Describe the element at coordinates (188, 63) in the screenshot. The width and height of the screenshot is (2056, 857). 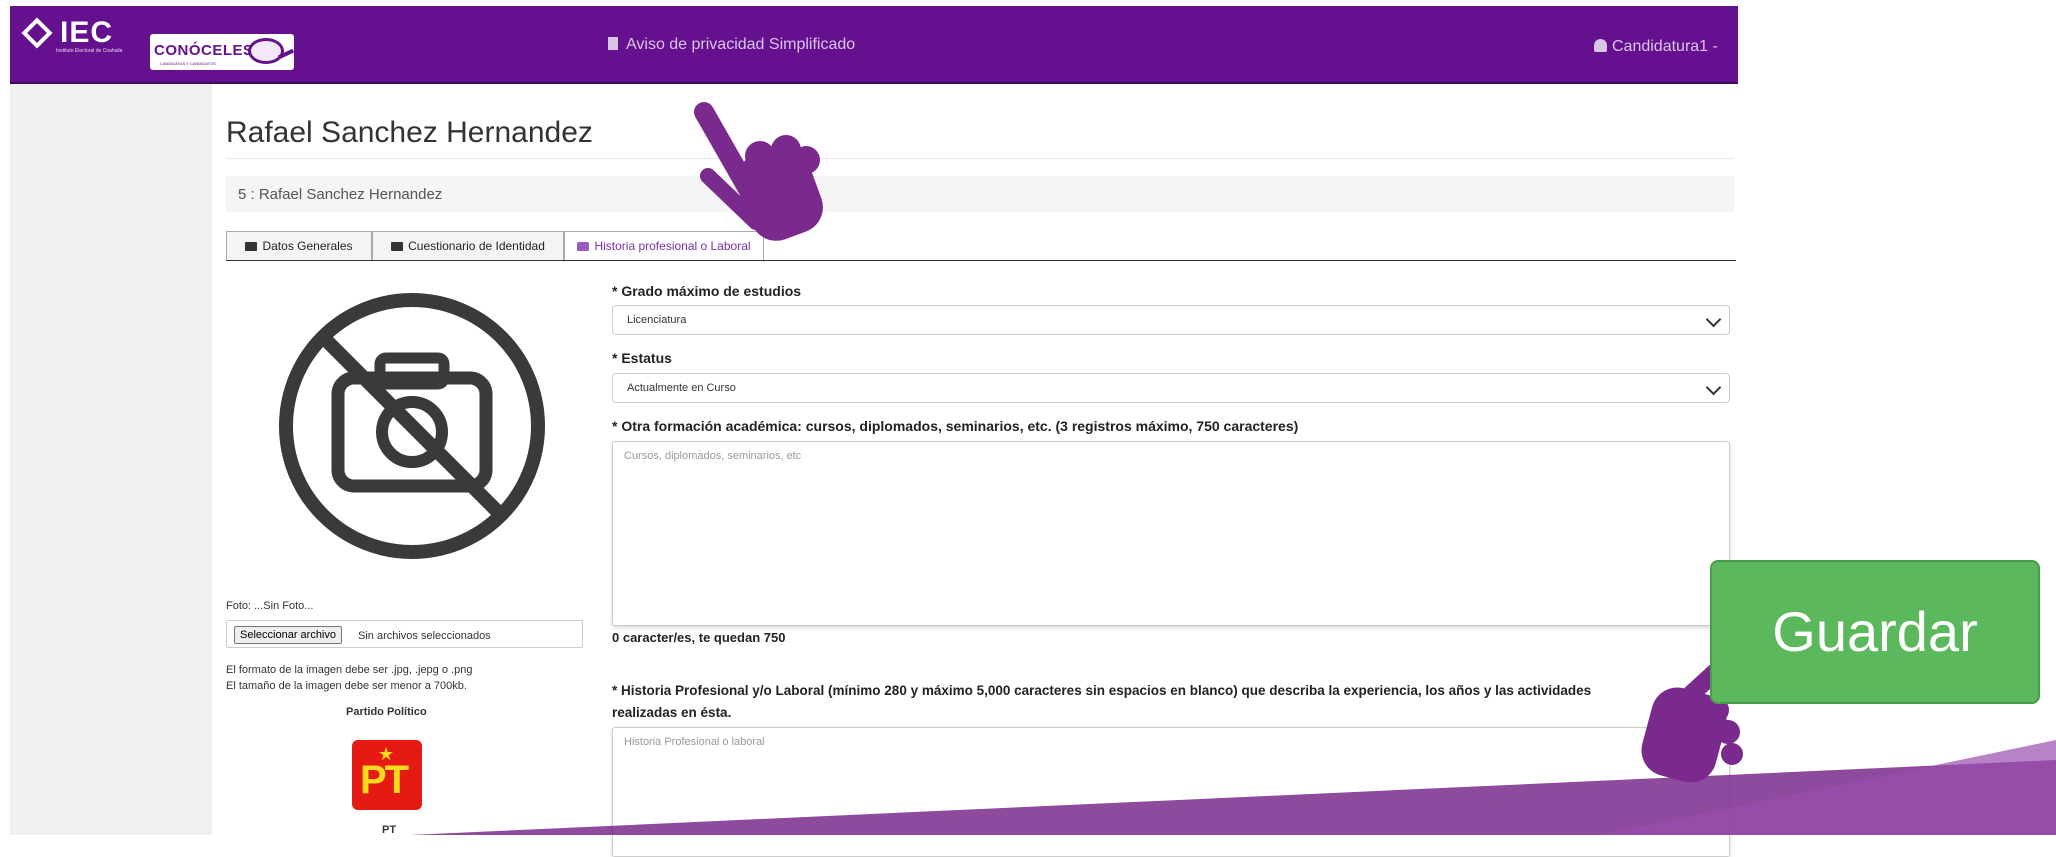
I see `conoceles-logo-subtext: CANDIDATAS Y CANDIDATOS` at that location.